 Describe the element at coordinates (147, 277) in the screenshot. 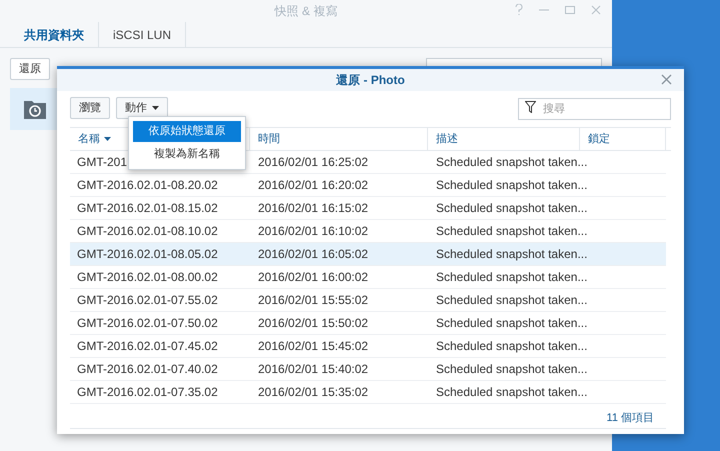

I see `table-cell: GMT-2016.02.01-08.00.02` at that location.